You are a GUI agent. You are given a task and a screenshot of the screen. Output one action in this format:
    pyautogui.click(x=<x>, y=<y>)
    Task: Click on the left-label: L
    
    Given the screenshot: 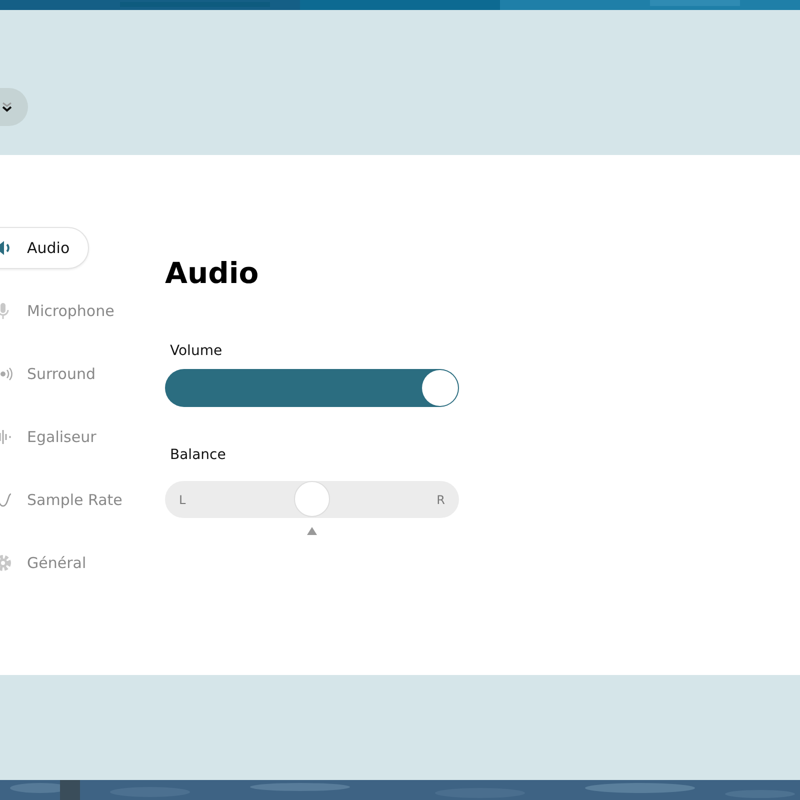 What is the action you would take?
    pyautogui.click(x=182, y=499)
    